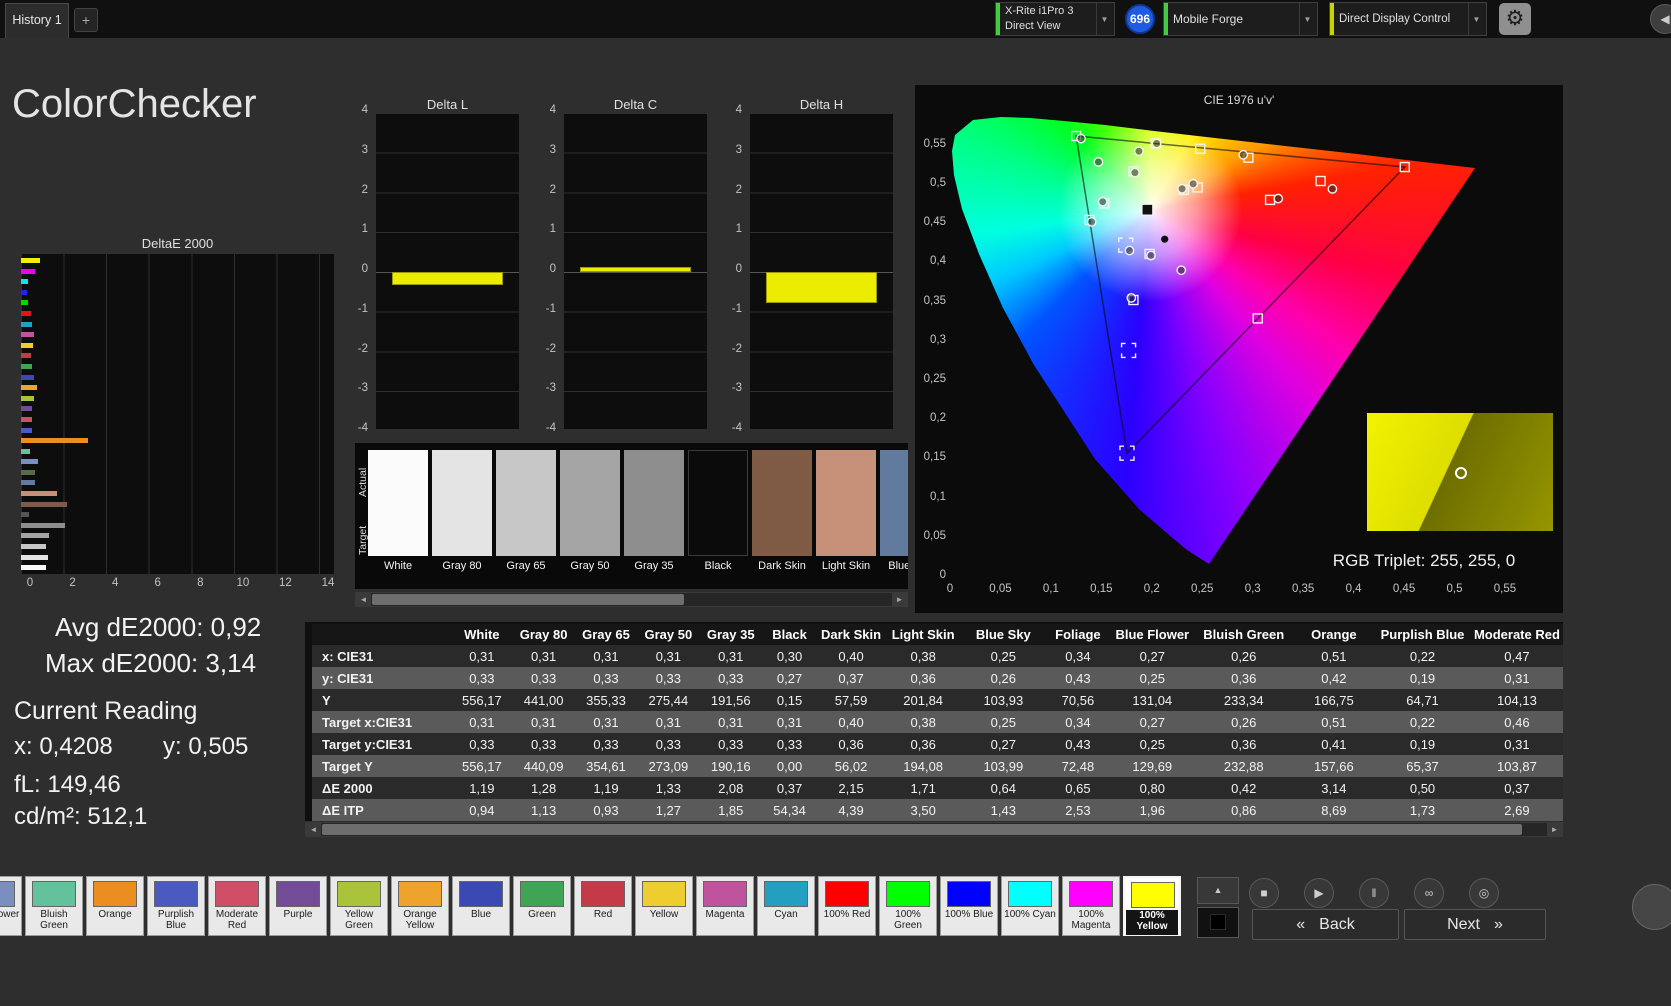  What do you see at coordinates (782, 566) in the screenshot?
I see `swatch-label: Dark Skin` at bounding box center [782, 566].